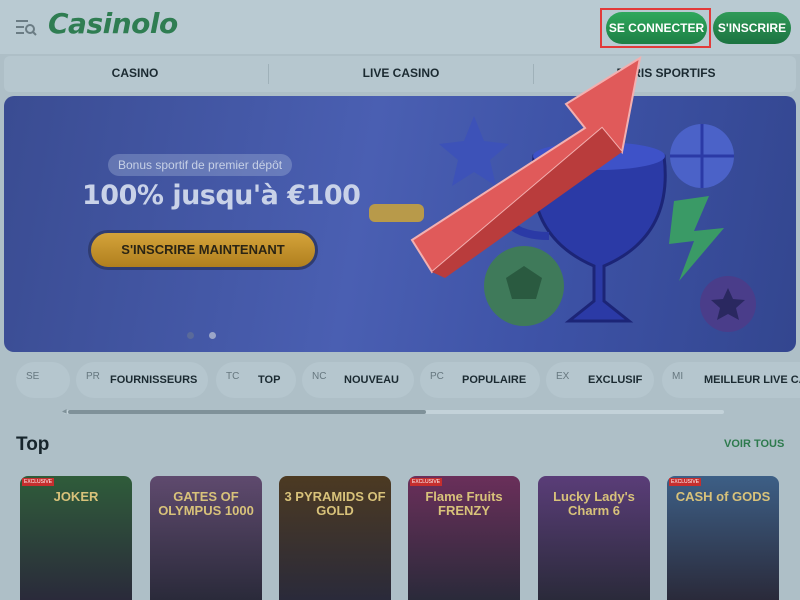 The height and width of the screenshot is (600, 800). I want to click on category-search: SE, so click(43, 380).